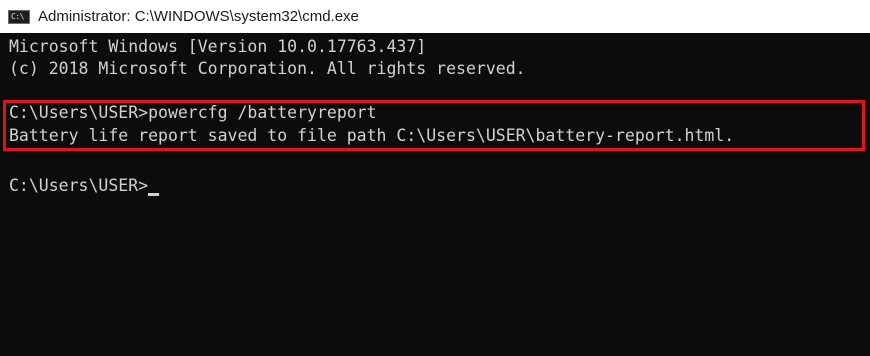 This screenshot has width=870, height=356. I want to click on highlight-box, so click(434, 125).